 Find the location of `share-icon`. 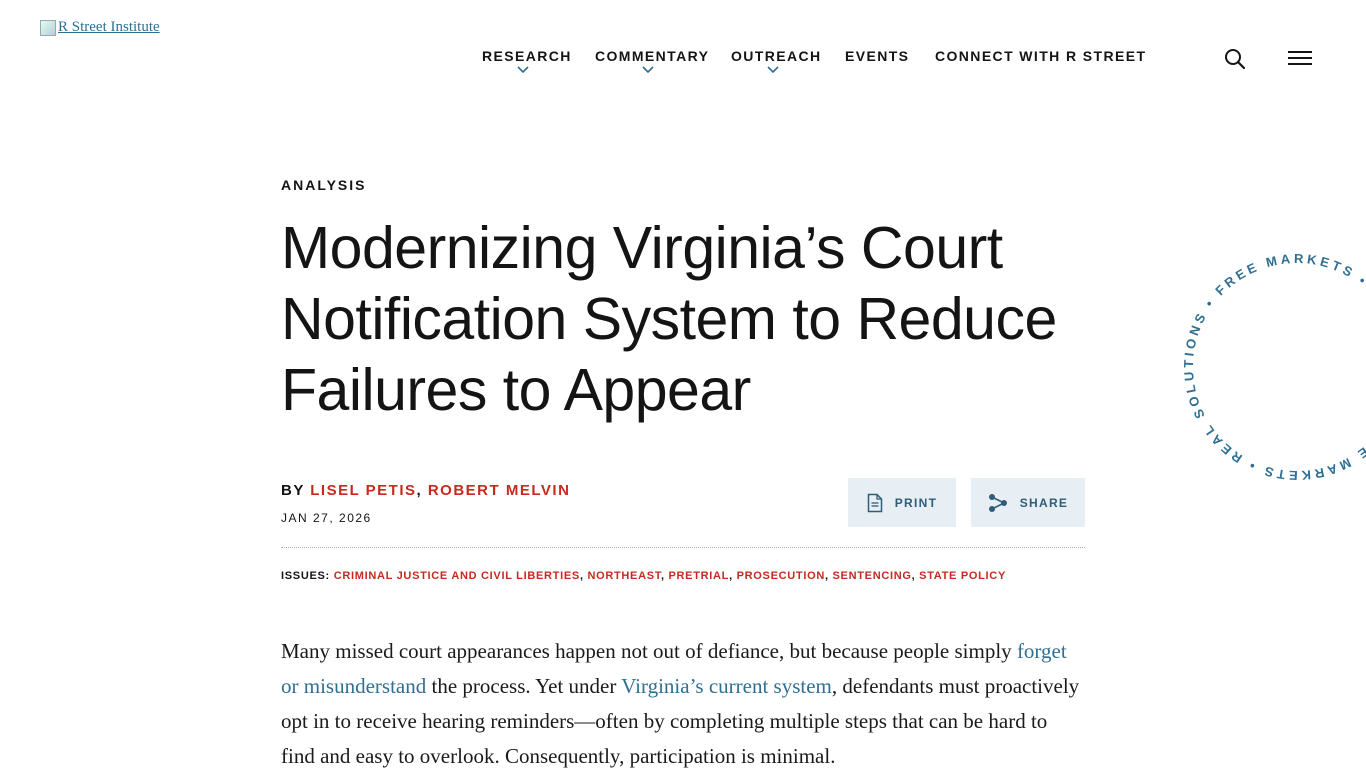

share-icon is located at coordinates (997, 502).